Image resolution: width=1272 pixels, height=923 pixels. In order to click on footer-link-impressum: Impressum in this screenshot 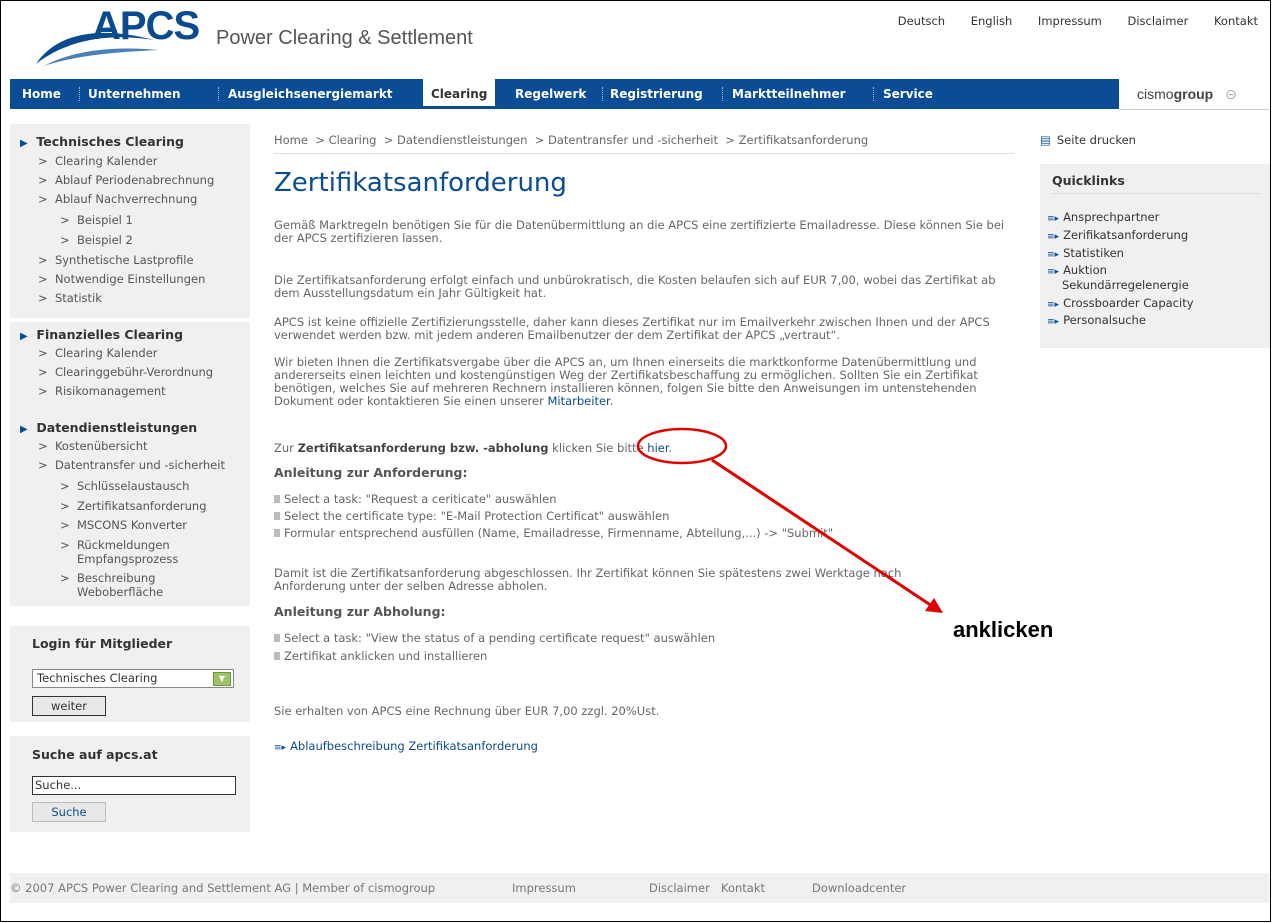, I will do `click(544, 888)`.